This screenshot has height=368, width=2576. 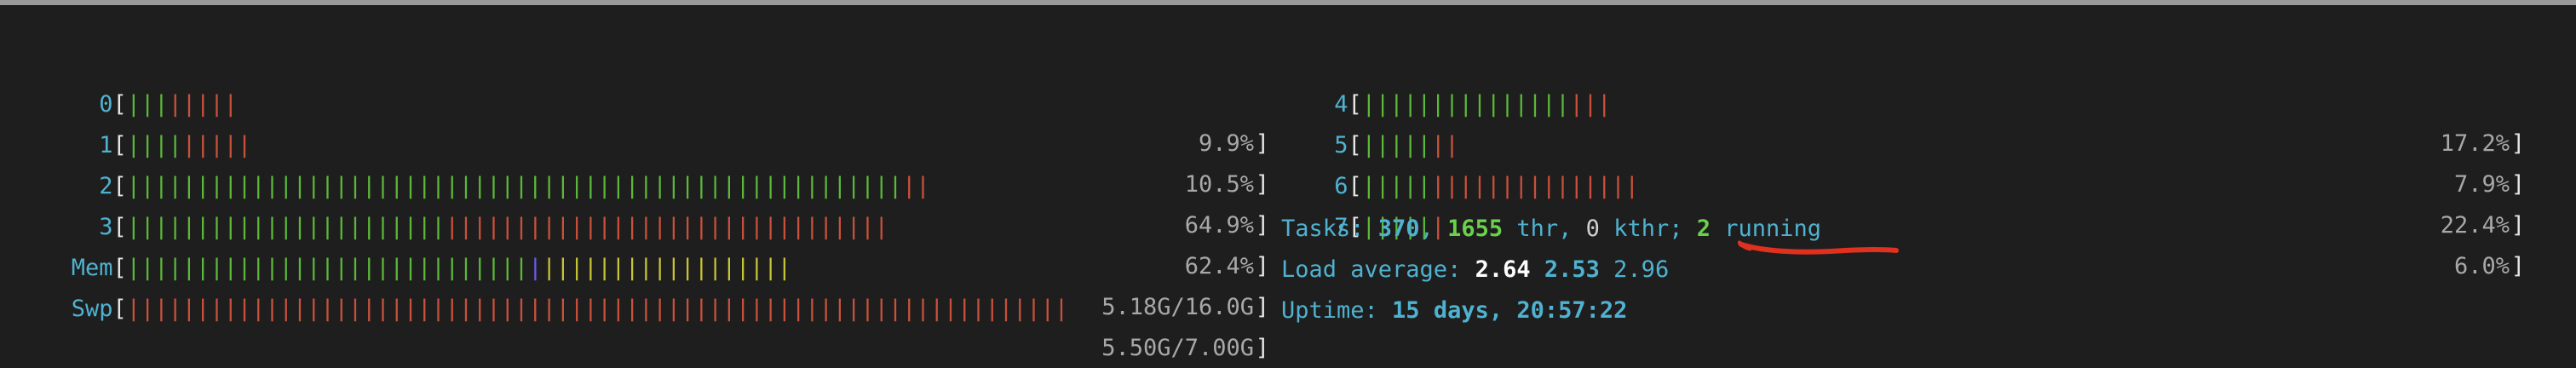 I want to click on cpu-meter-7: 7[|||||| 6.0%], so click(x=1910, y=224).